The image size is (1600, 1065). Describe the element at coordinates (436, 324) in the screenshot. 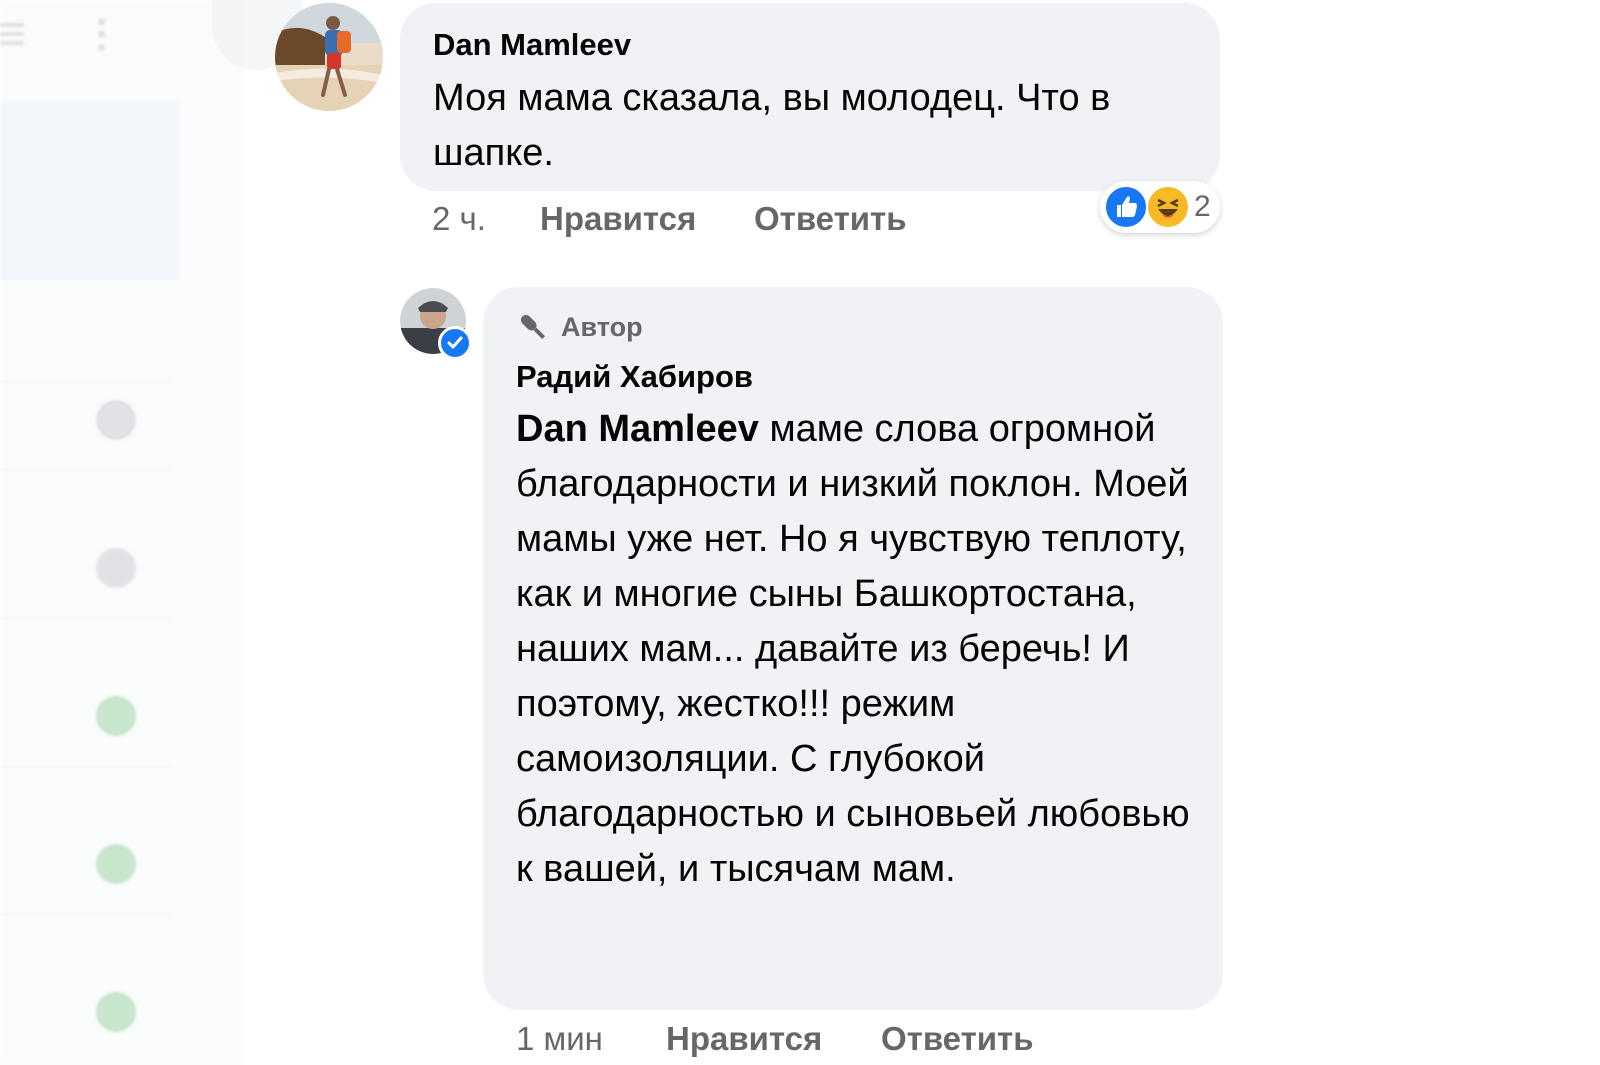

I see `reply-author-avatar` at that location.